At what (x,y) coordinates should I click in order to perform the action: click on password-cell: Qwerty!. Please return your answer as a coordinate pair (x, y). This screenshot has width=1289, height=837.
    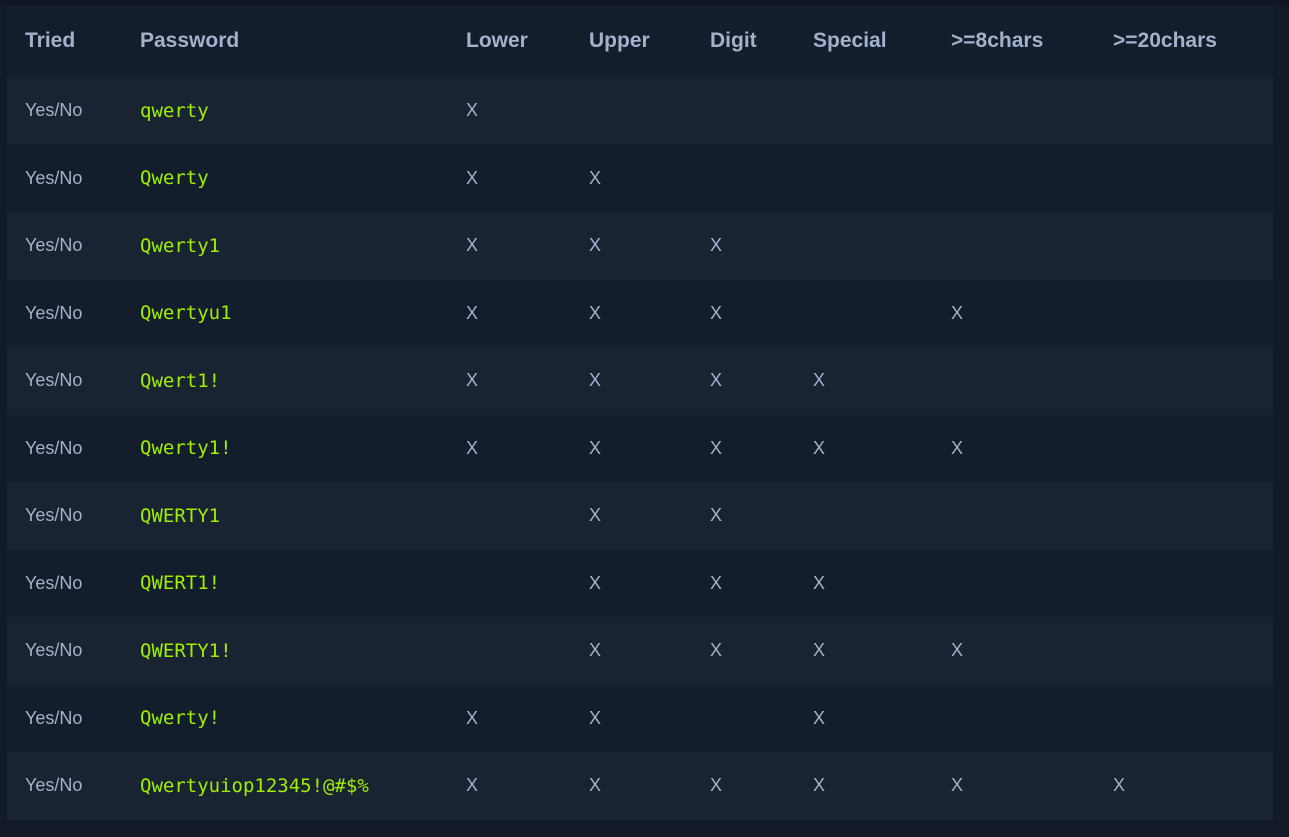
    Looking at the image, I should click on (180, 718).